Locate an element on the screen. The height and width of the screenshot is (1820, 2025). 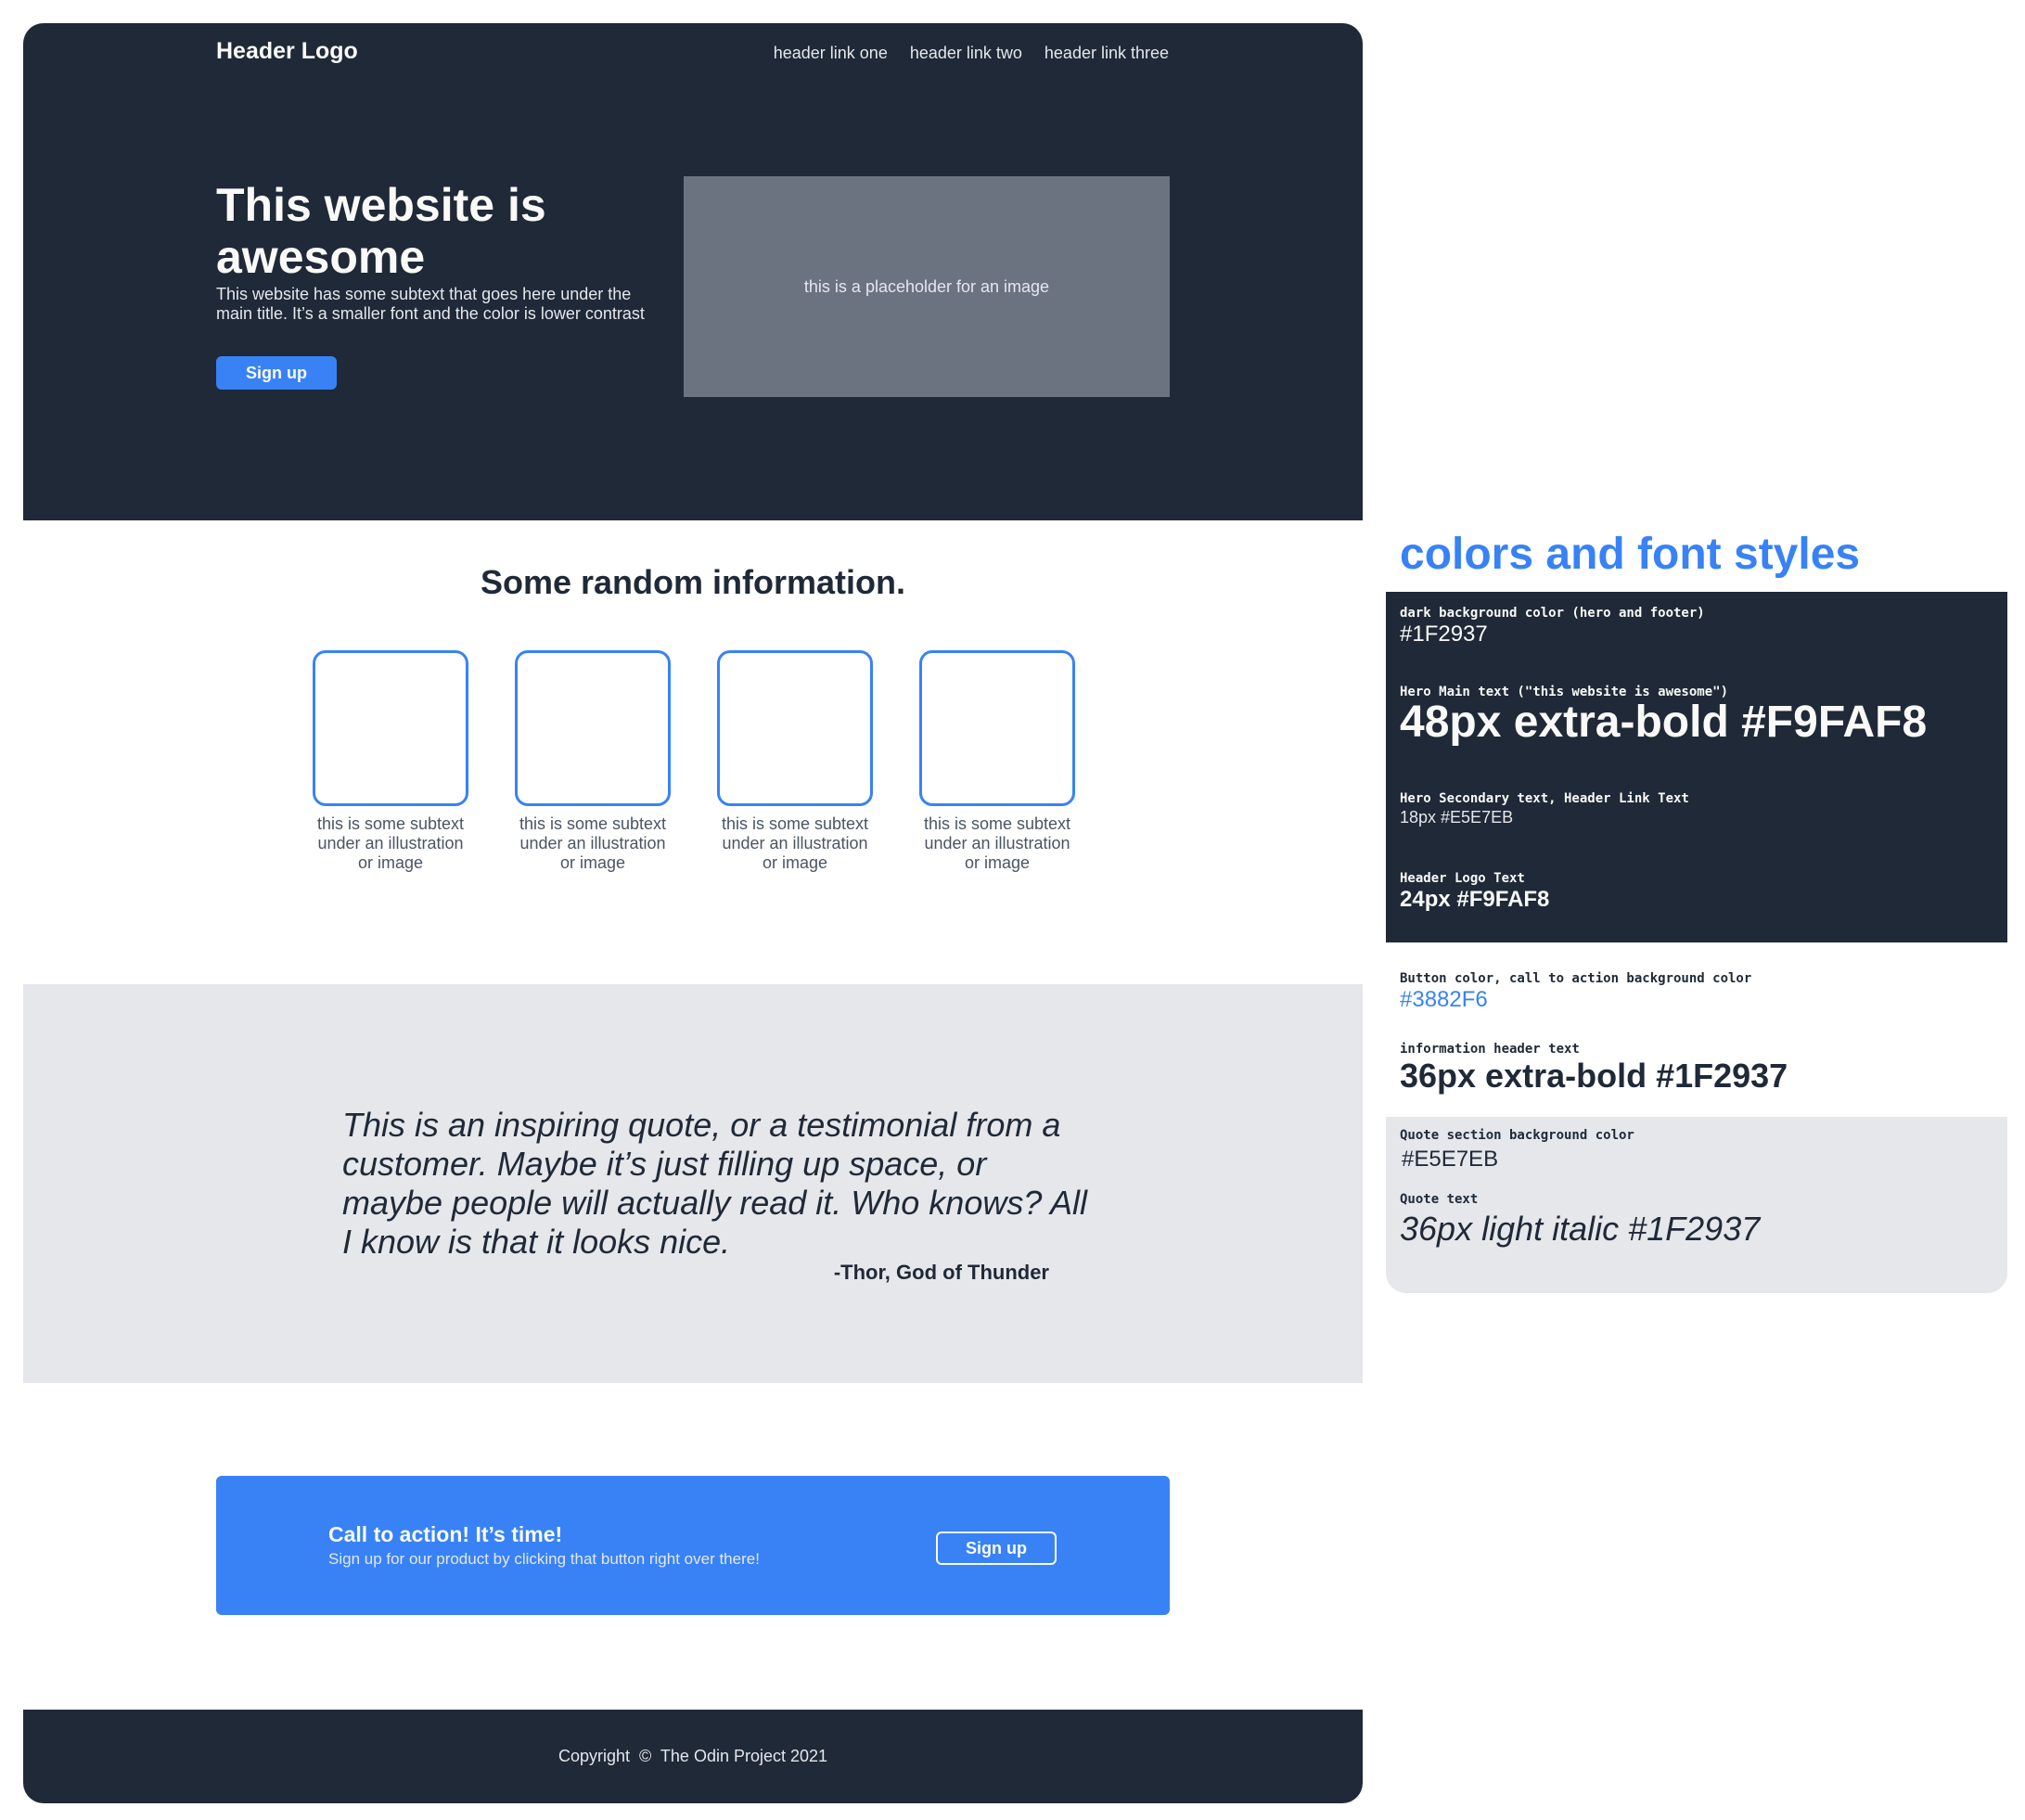
hero-image-placeholder: this is a placeholder for an image is located at coordinates (927, 286).